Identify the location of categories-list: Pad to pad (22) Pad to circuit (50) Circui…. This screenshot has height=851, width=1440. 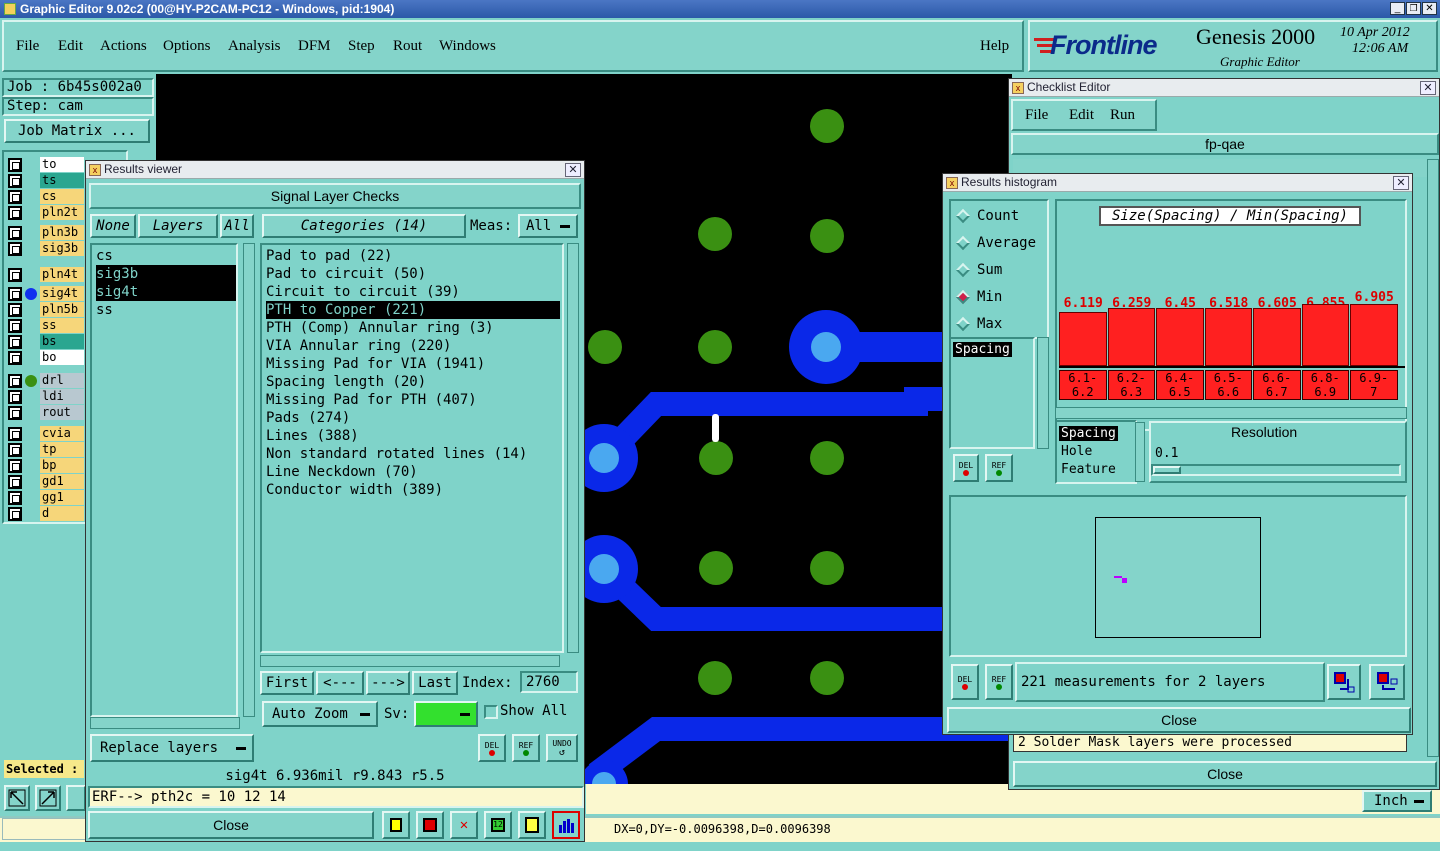
(412, 448).